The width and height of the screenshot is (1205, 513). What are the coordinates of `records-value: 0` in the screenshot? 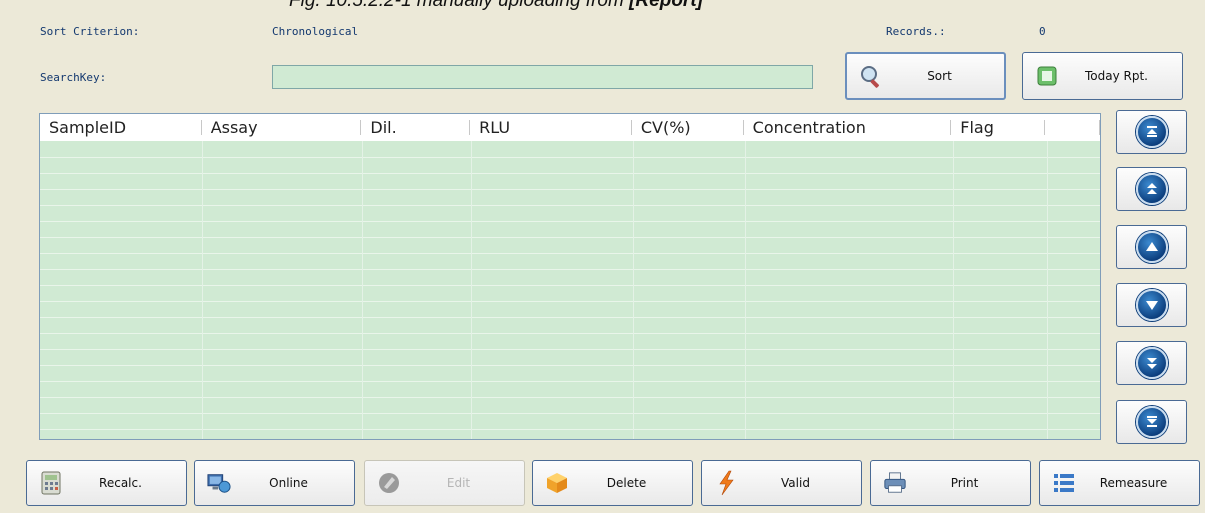 It's located at (1042, 31).